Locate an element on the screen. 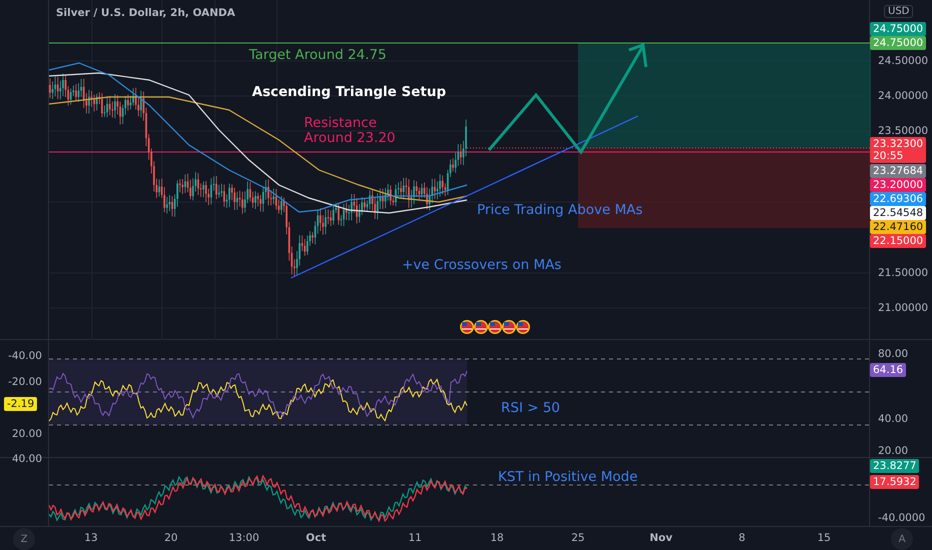  time-label: Nov is located at coordinates (661, 538).